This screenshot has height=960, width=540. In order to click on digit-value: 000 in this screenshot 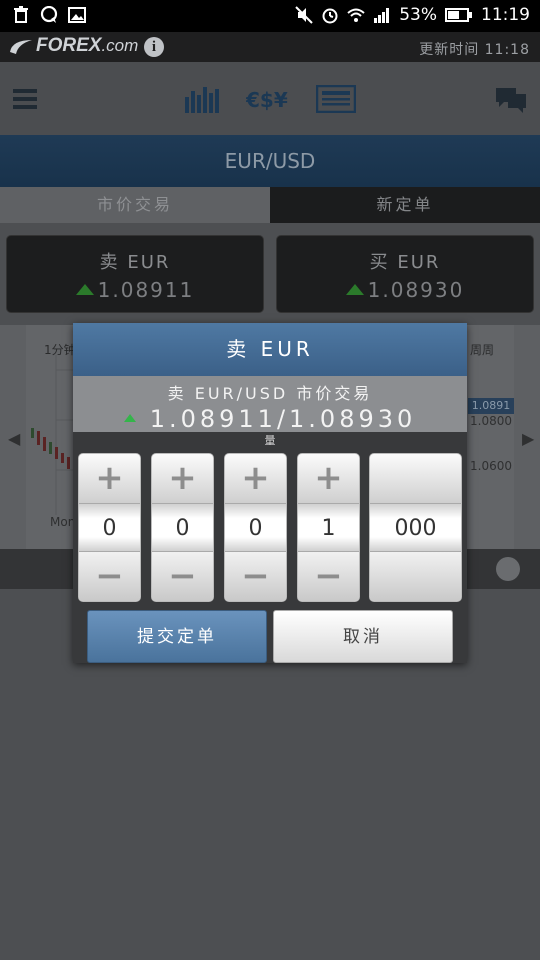, I will do `click(415, 527)`.